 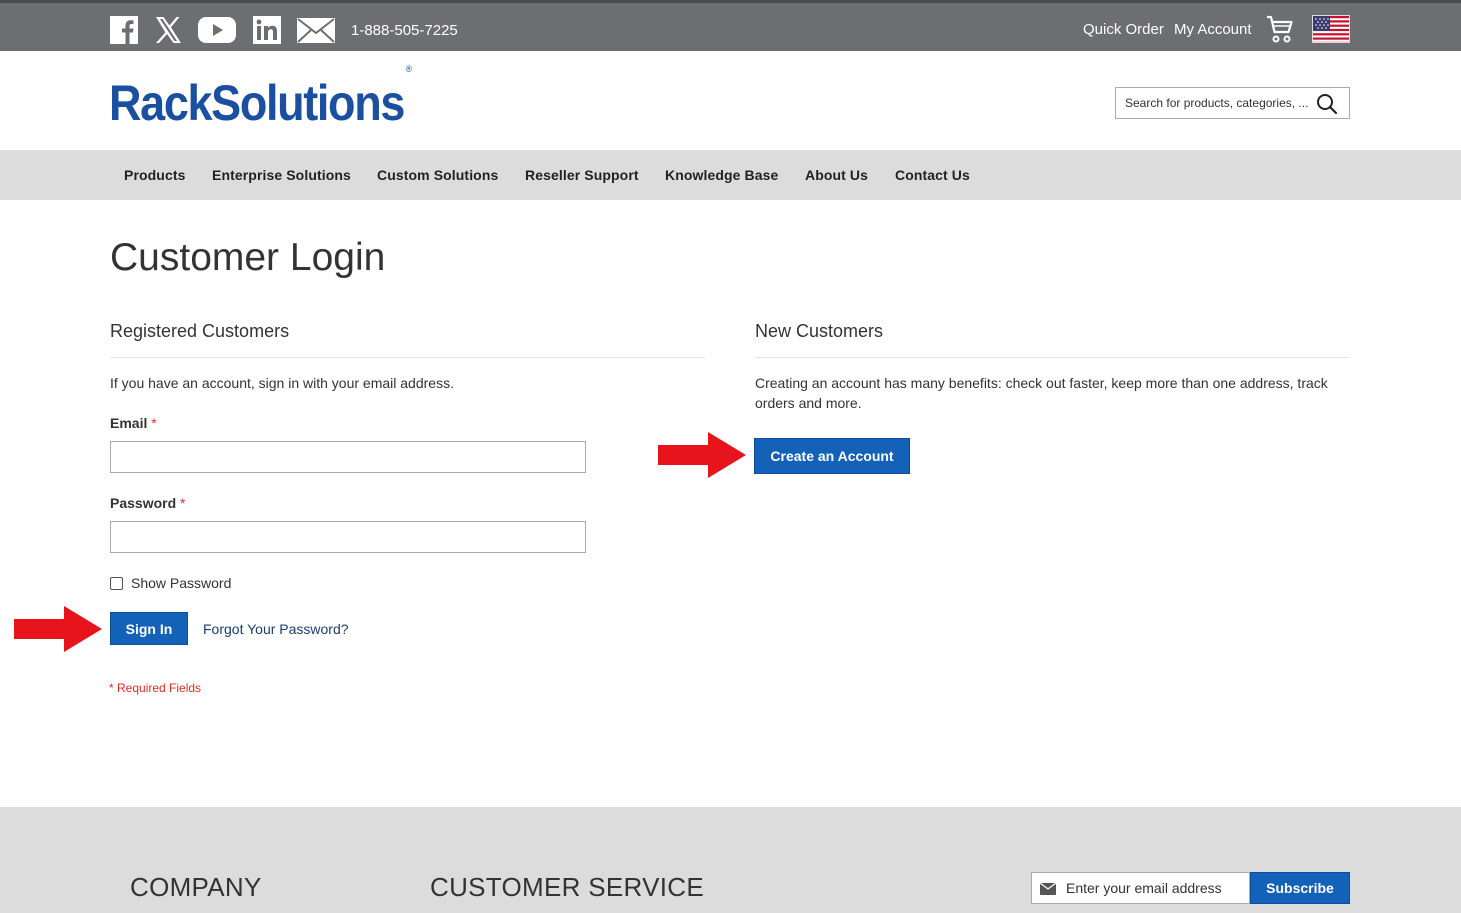 What do you see at coordinates (281, 175) in the screenshot?
I see `nav-enterprise-solutions: Enterprise Solutions` at bounding box center [281, 175].